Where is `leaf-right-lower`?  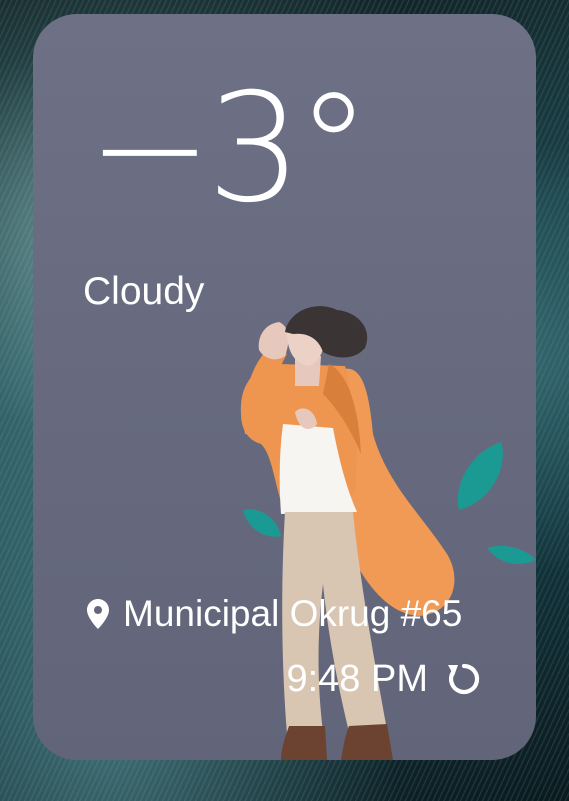
leaf-right-lower is located at coordinates (511, 554).